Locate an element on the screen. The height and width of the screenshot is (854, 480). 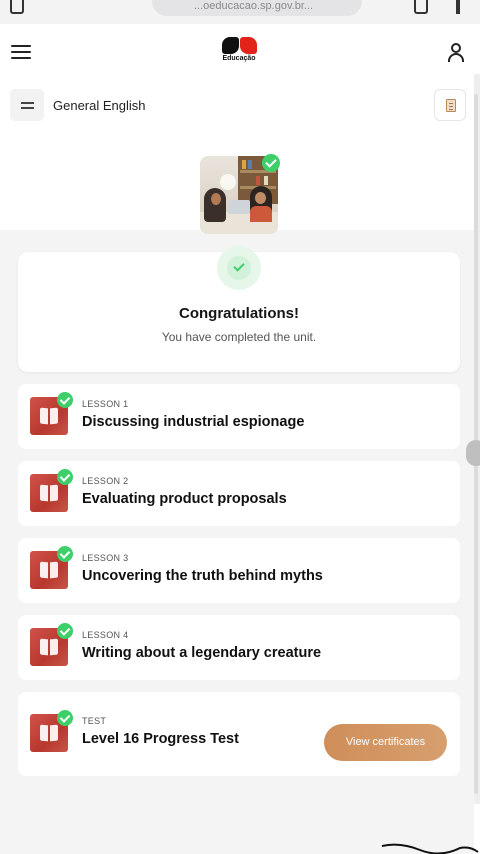
lesson-title: Discussing industrial espionage is located at coordinates (193, 422).